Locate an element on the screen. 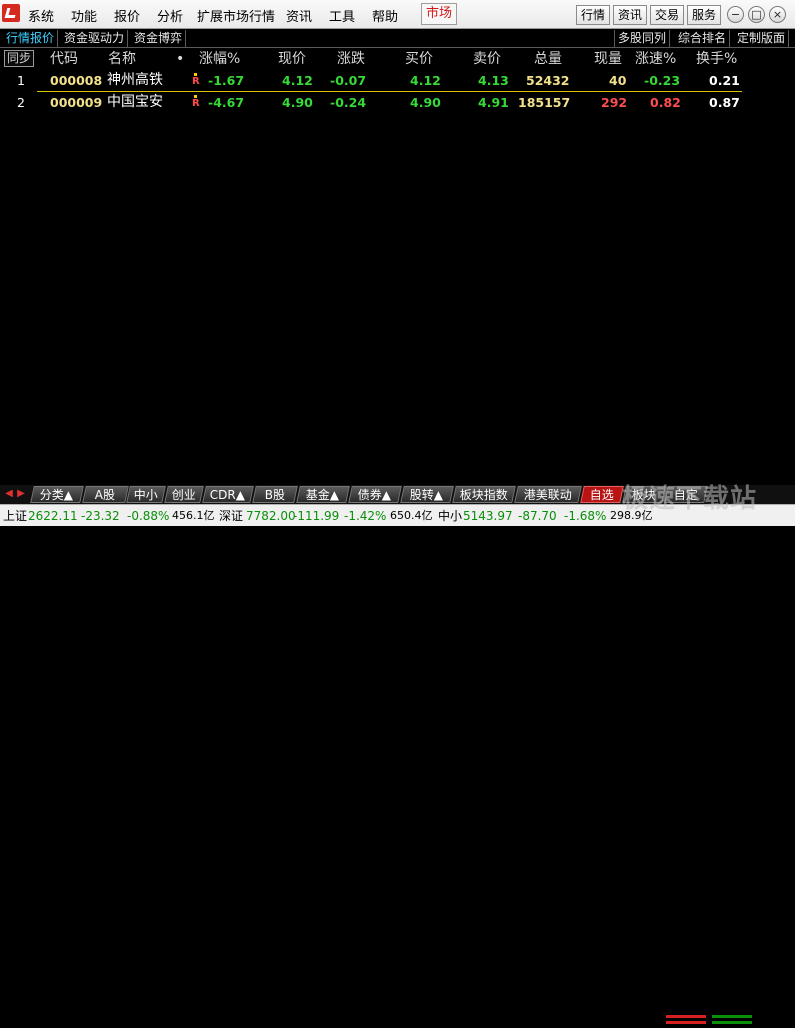 Image resolution: width=795 pixels, height=1028 pixels. minimize-icon: − is located at coordinates (735, 14).